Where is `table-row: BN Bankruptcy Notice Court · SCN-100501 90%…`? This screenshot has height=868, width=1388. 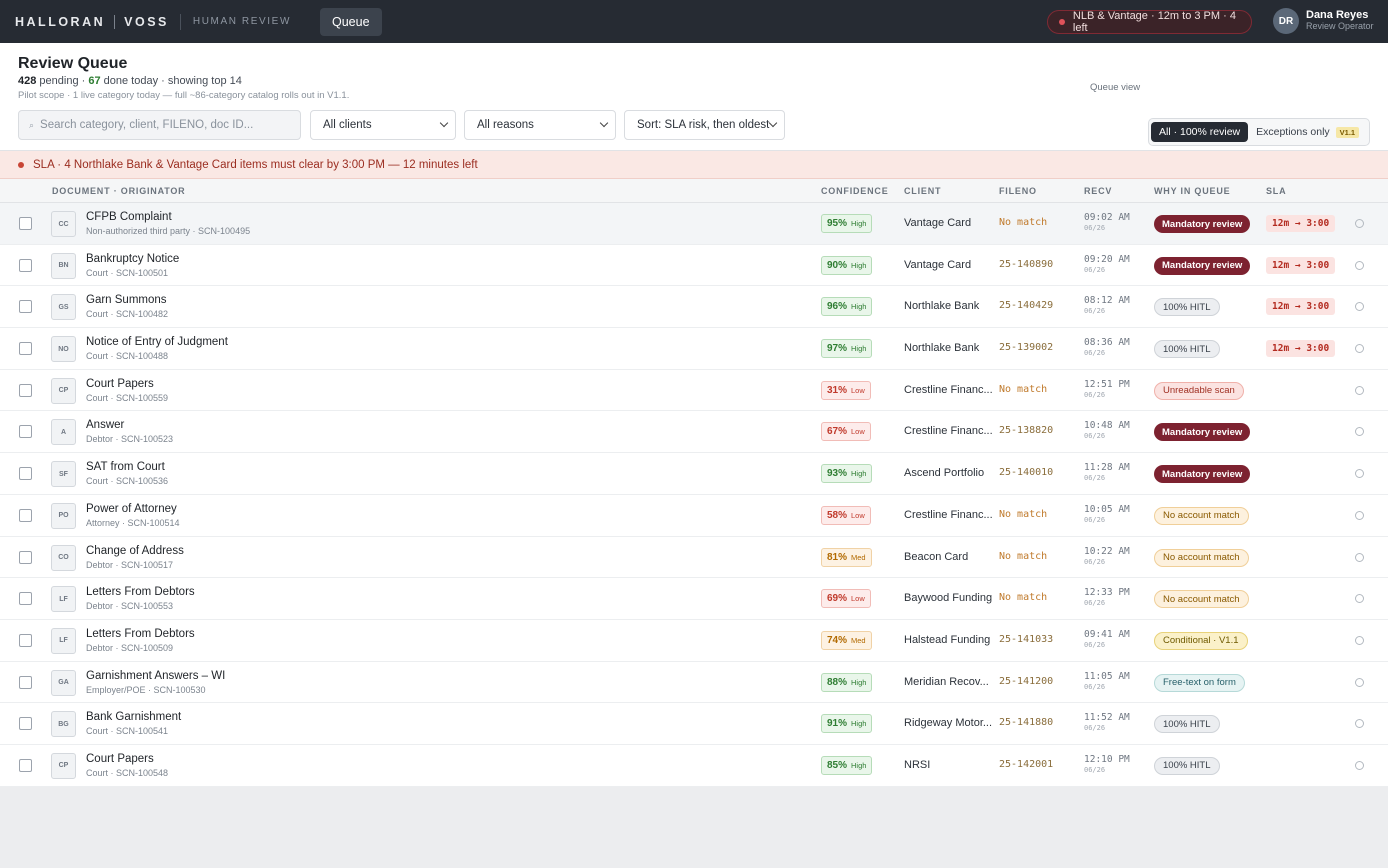 table-row: BN Bankruptcy Notice Court · SCN-100501 90%… is located at coordinates (694, 265).